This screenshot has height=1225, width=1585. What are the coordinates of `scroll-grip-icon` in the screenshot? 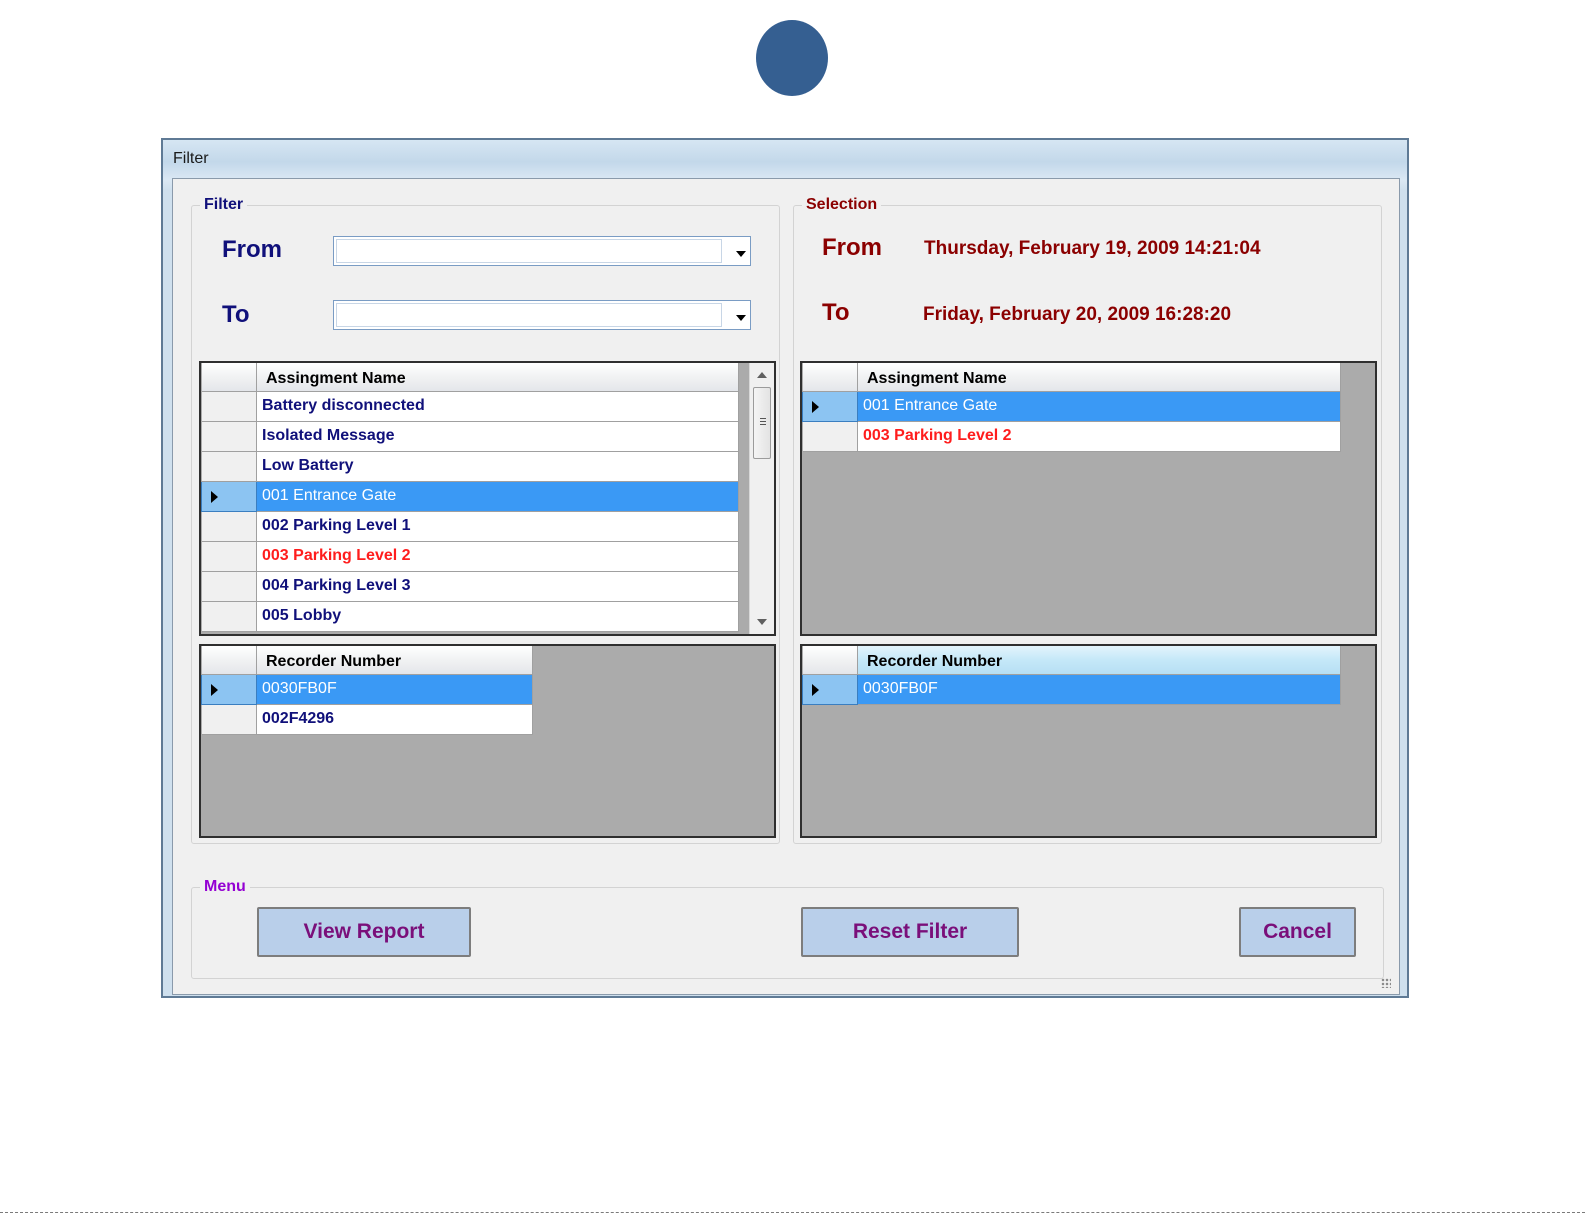 It's located at (763, 418).